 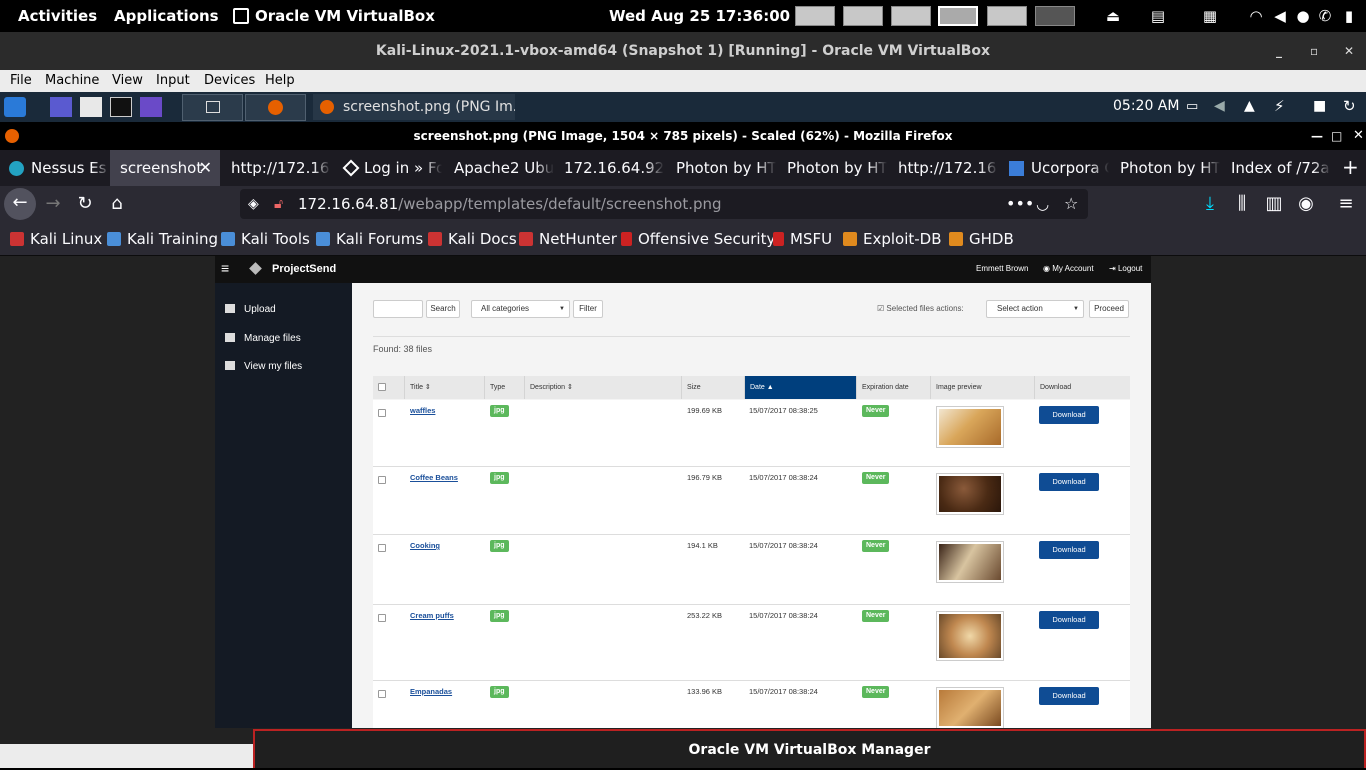 What do you see at coordinates (265, 239) in the screenshot?
I see `bookmark-kali-tools: Kali Tools` at bounding box center [265, 239].